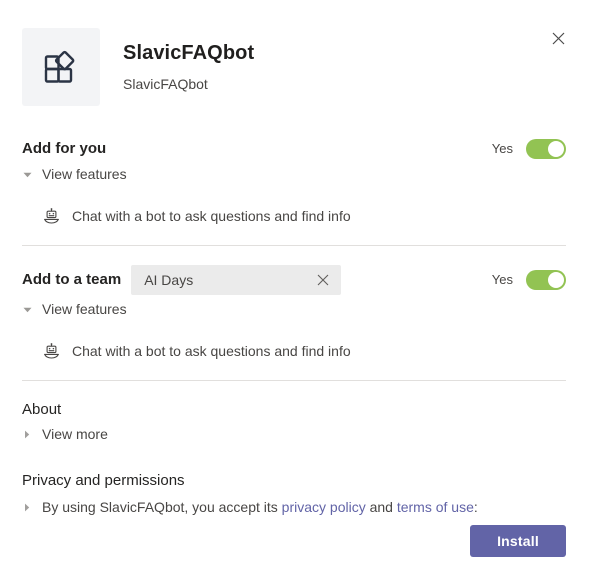  I want to click on section-about: About View more, so click(294, 422).